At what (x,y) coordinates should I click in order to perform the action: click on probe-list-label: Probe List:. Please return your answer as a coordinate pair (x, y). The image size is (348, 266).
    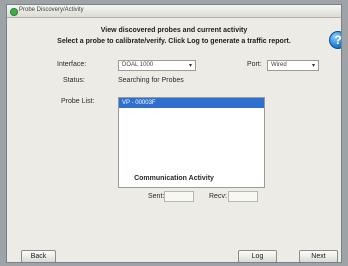
    Looking at the image, I should click on (78, 101).